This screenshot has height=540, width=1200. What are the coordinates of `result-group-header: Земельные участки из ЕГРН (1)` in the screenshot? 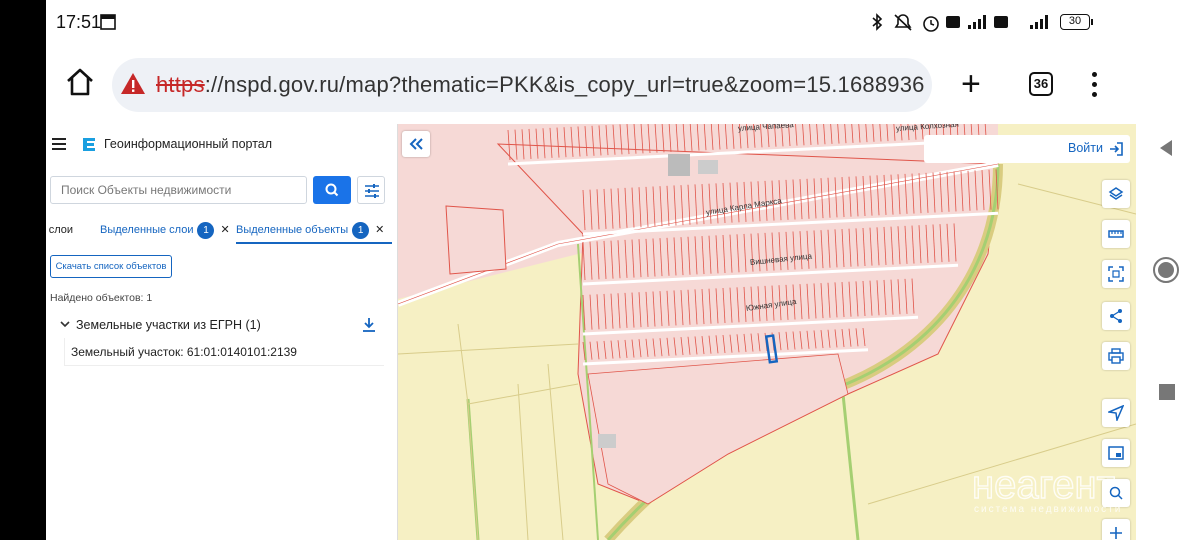 It's located at (220, 326).